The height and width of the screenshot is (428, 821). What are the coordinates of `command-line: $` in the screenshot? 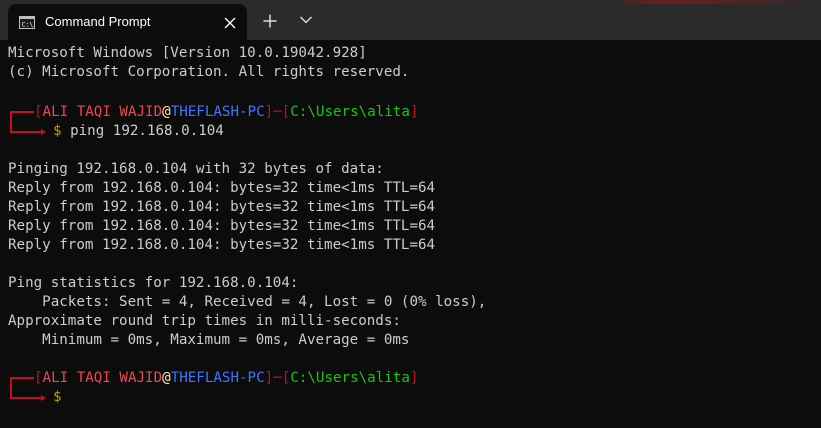 It's located at (61, 397).